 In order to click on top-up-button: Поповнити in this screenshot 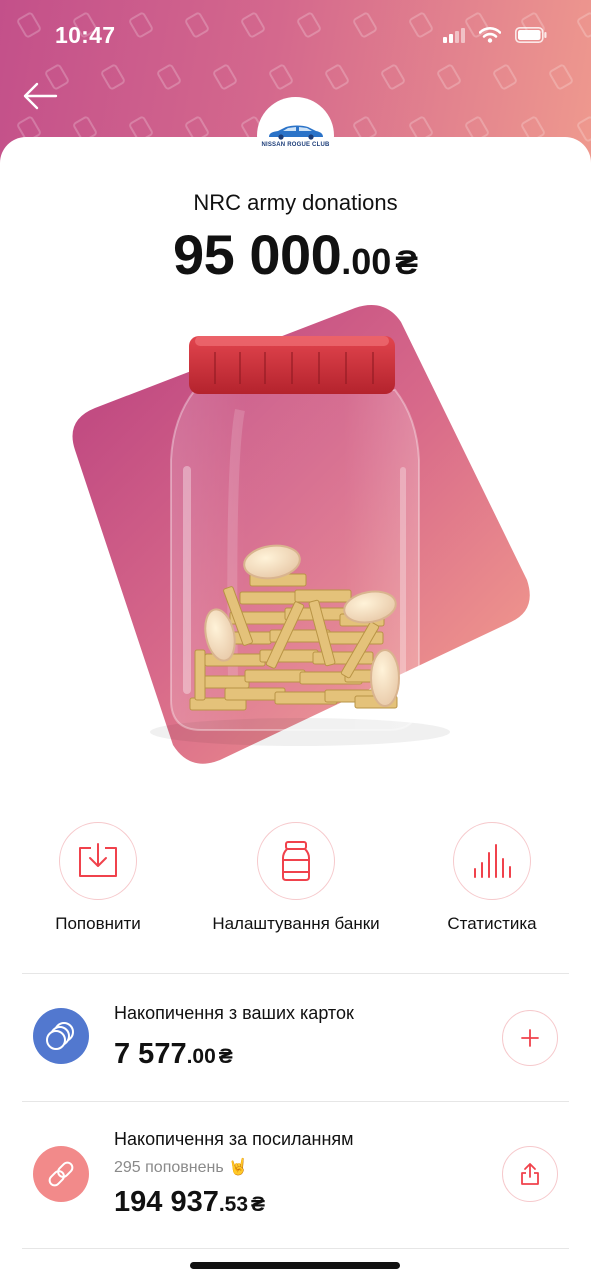, I will do `click(98, 878)`.